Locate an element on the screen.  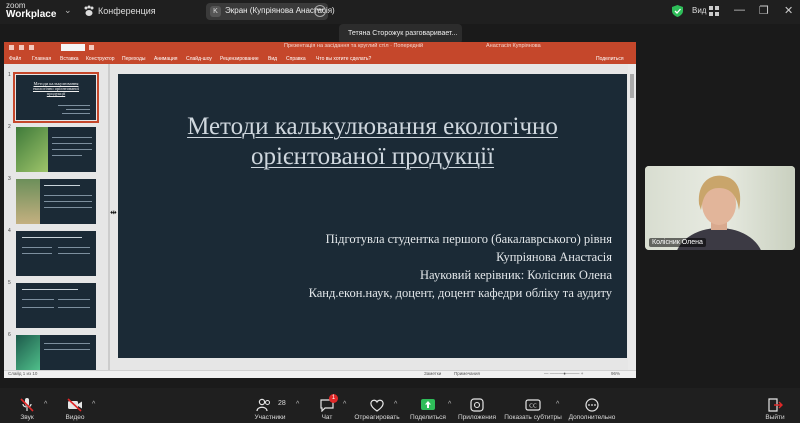
mic-muted-icon is located at coordinates (27, 405).